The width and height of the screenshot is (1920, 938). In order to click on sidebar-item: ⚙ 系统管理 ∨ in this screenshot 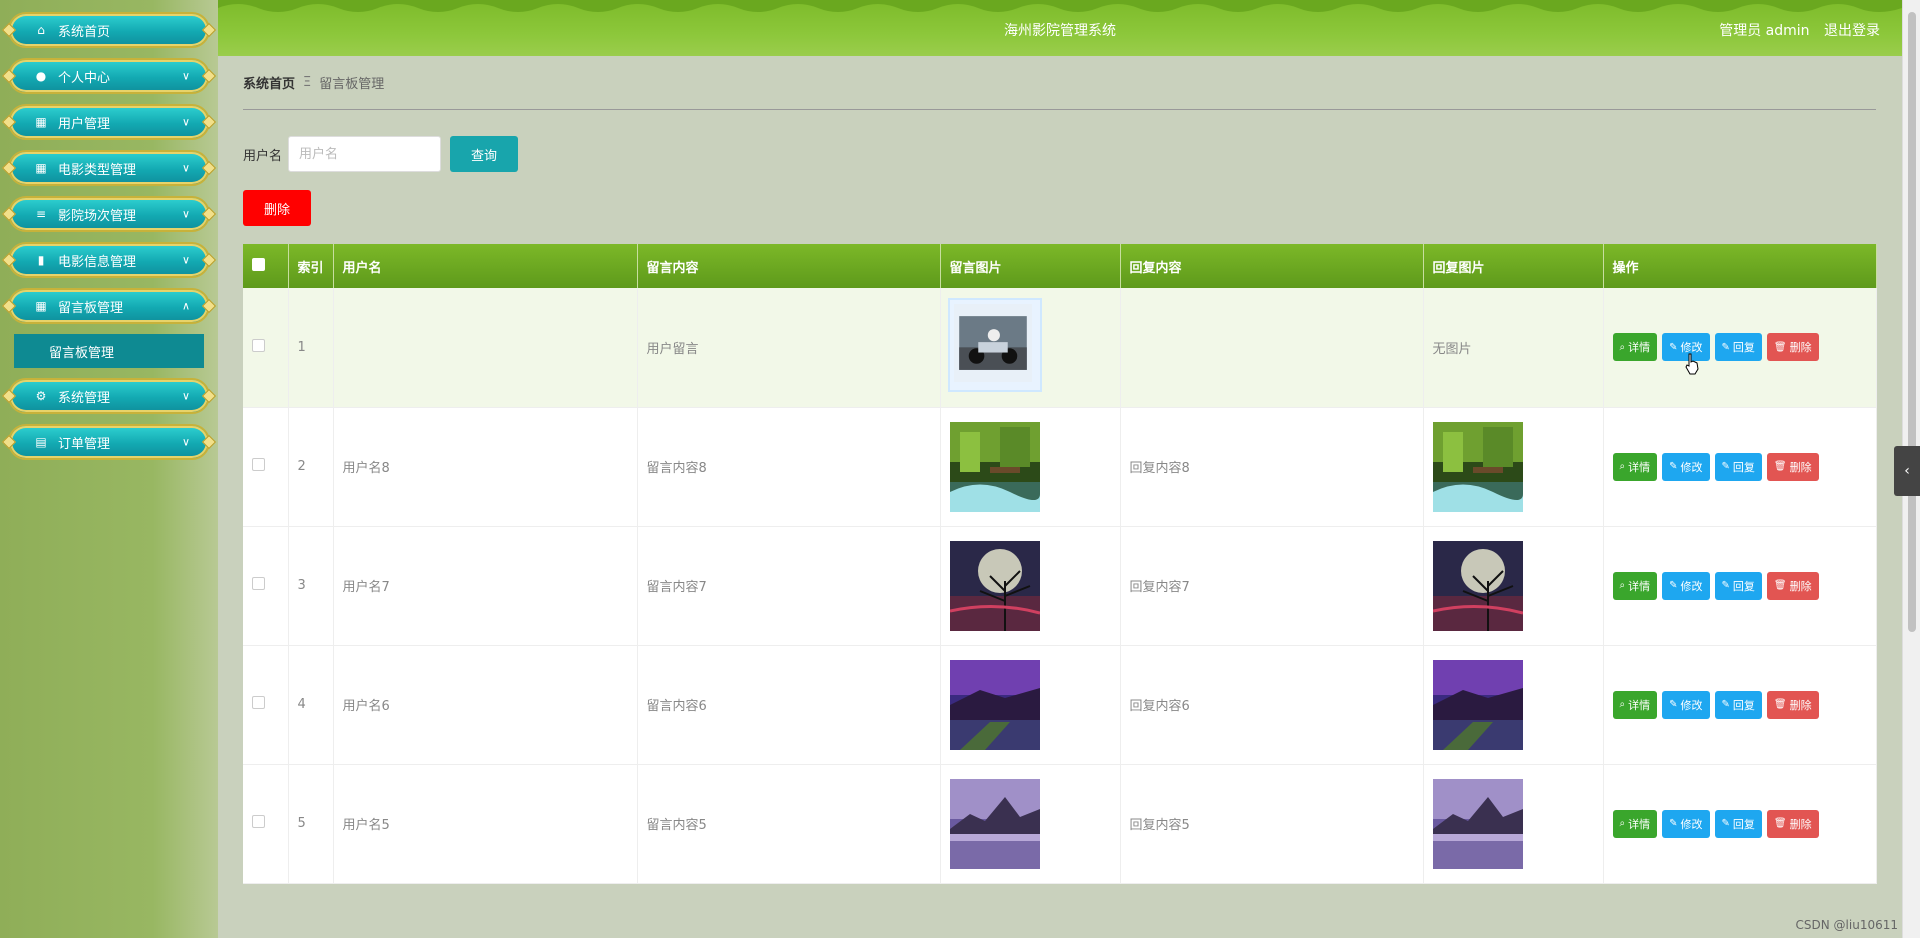, I will do `click(109, 396)`.